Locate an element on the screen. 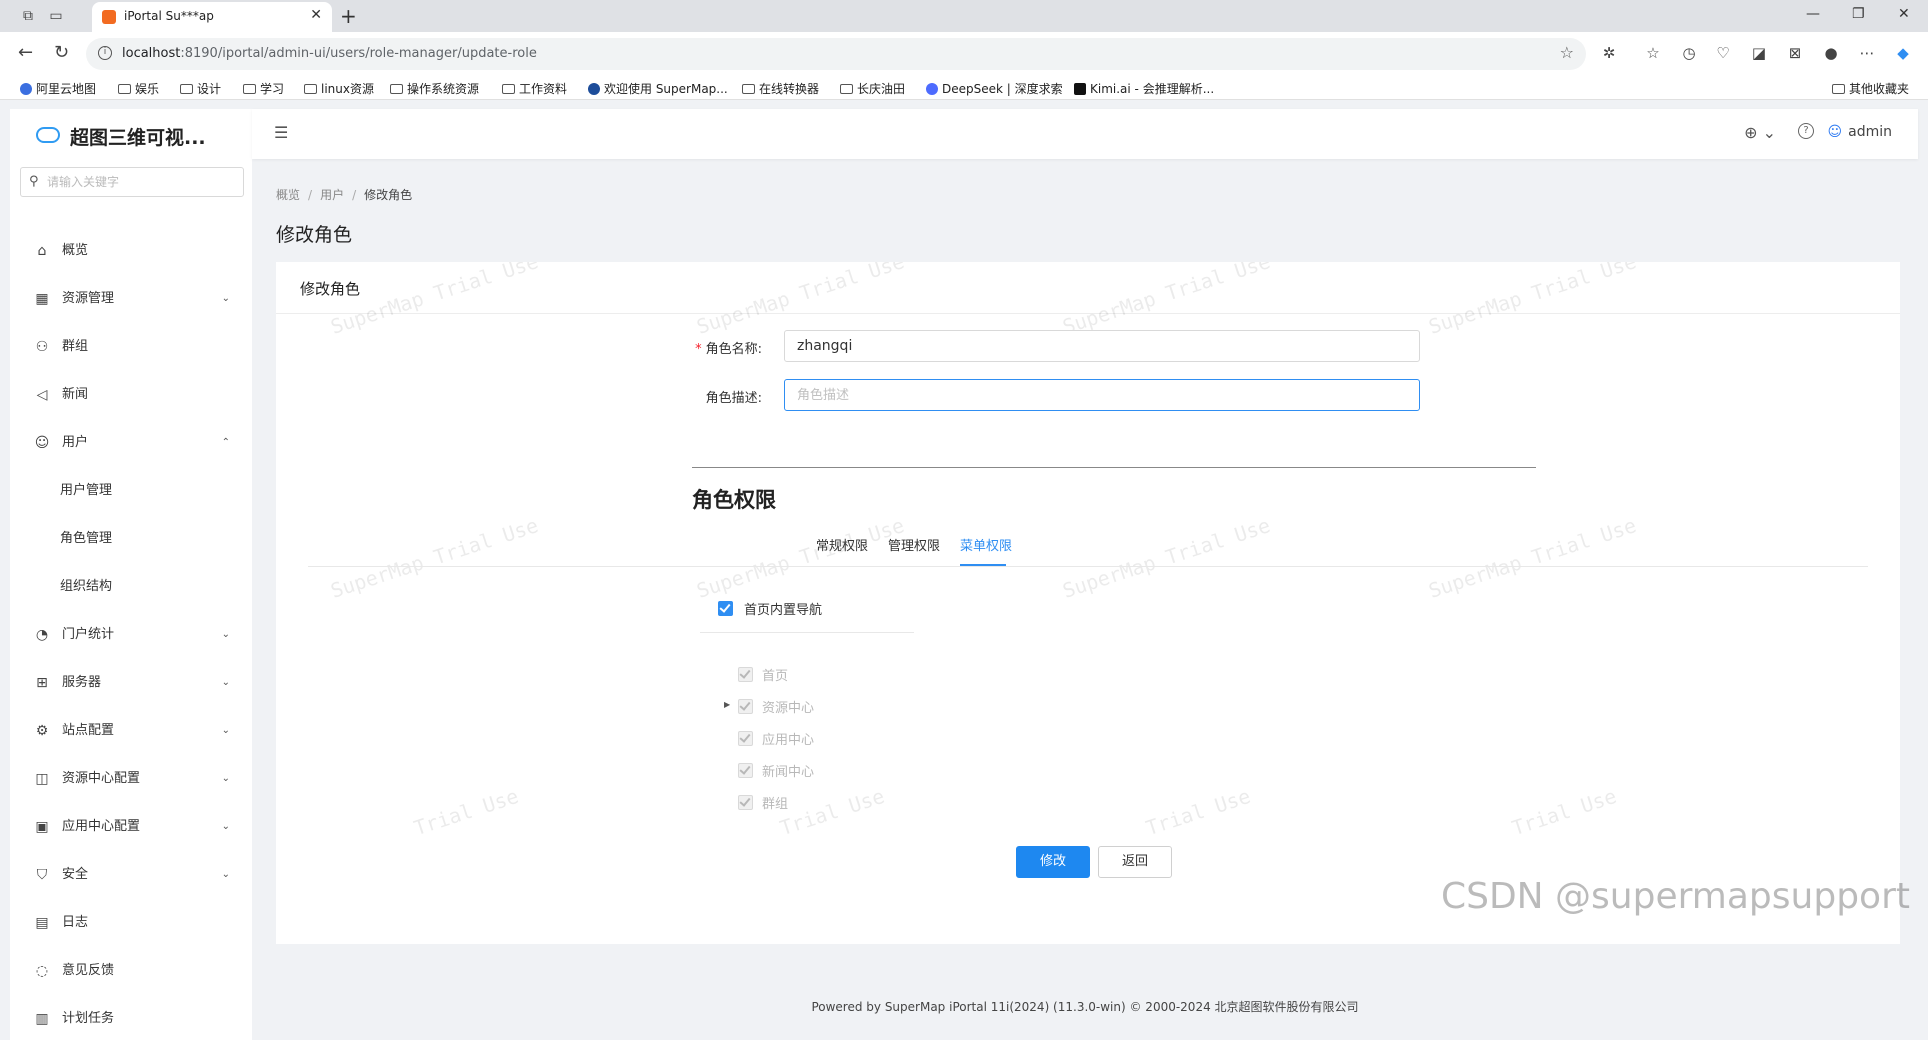  sidebar-item-logs: ▤ 日志 is located at coordinates (131, 923).